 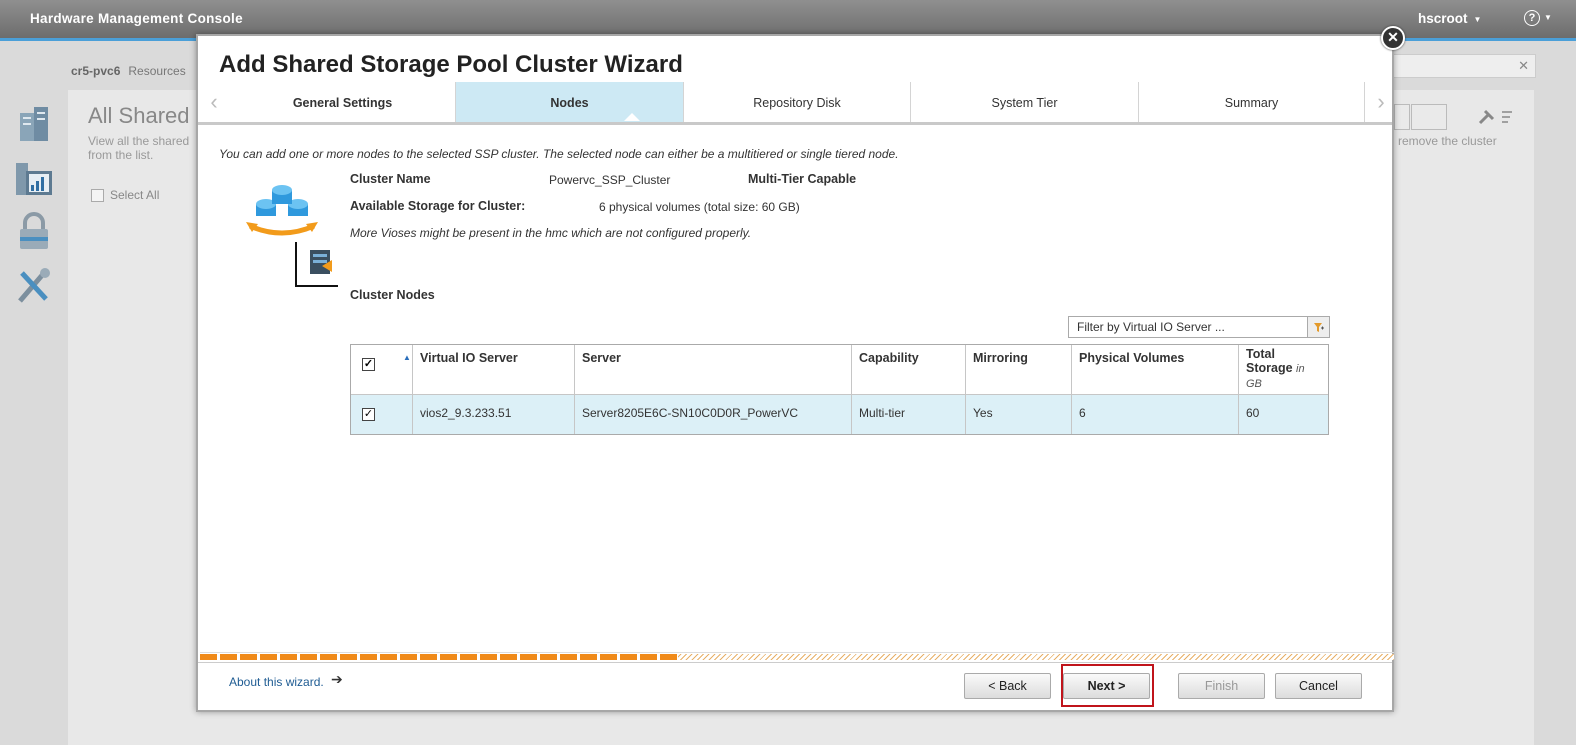 I want to click on cell-total-storage: 60, so click(x=1253, y=413).